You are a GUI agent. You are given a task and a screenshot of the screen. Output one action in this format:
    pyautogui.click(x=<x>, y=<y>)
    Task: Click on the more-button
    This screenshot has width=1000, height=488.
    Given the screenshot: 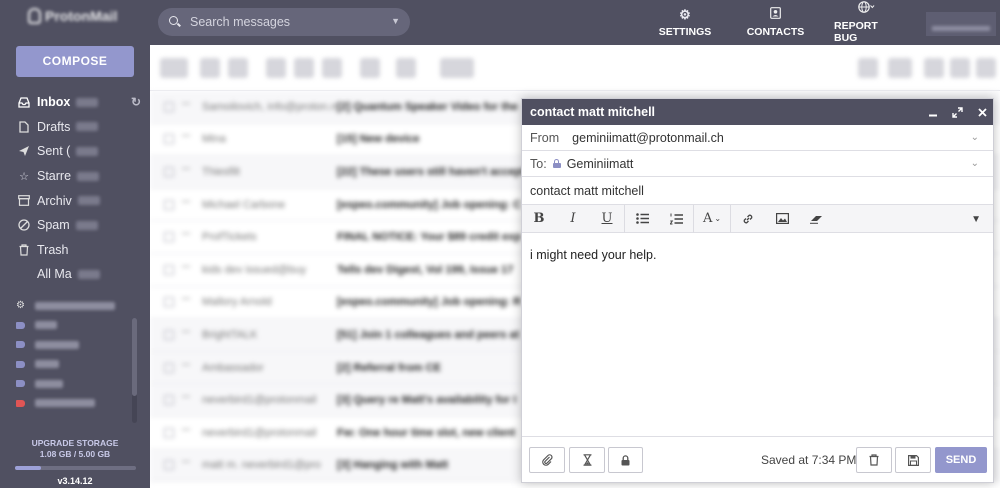 What is the action you would take?
    pyautogui.click(x=457, y=68)
    